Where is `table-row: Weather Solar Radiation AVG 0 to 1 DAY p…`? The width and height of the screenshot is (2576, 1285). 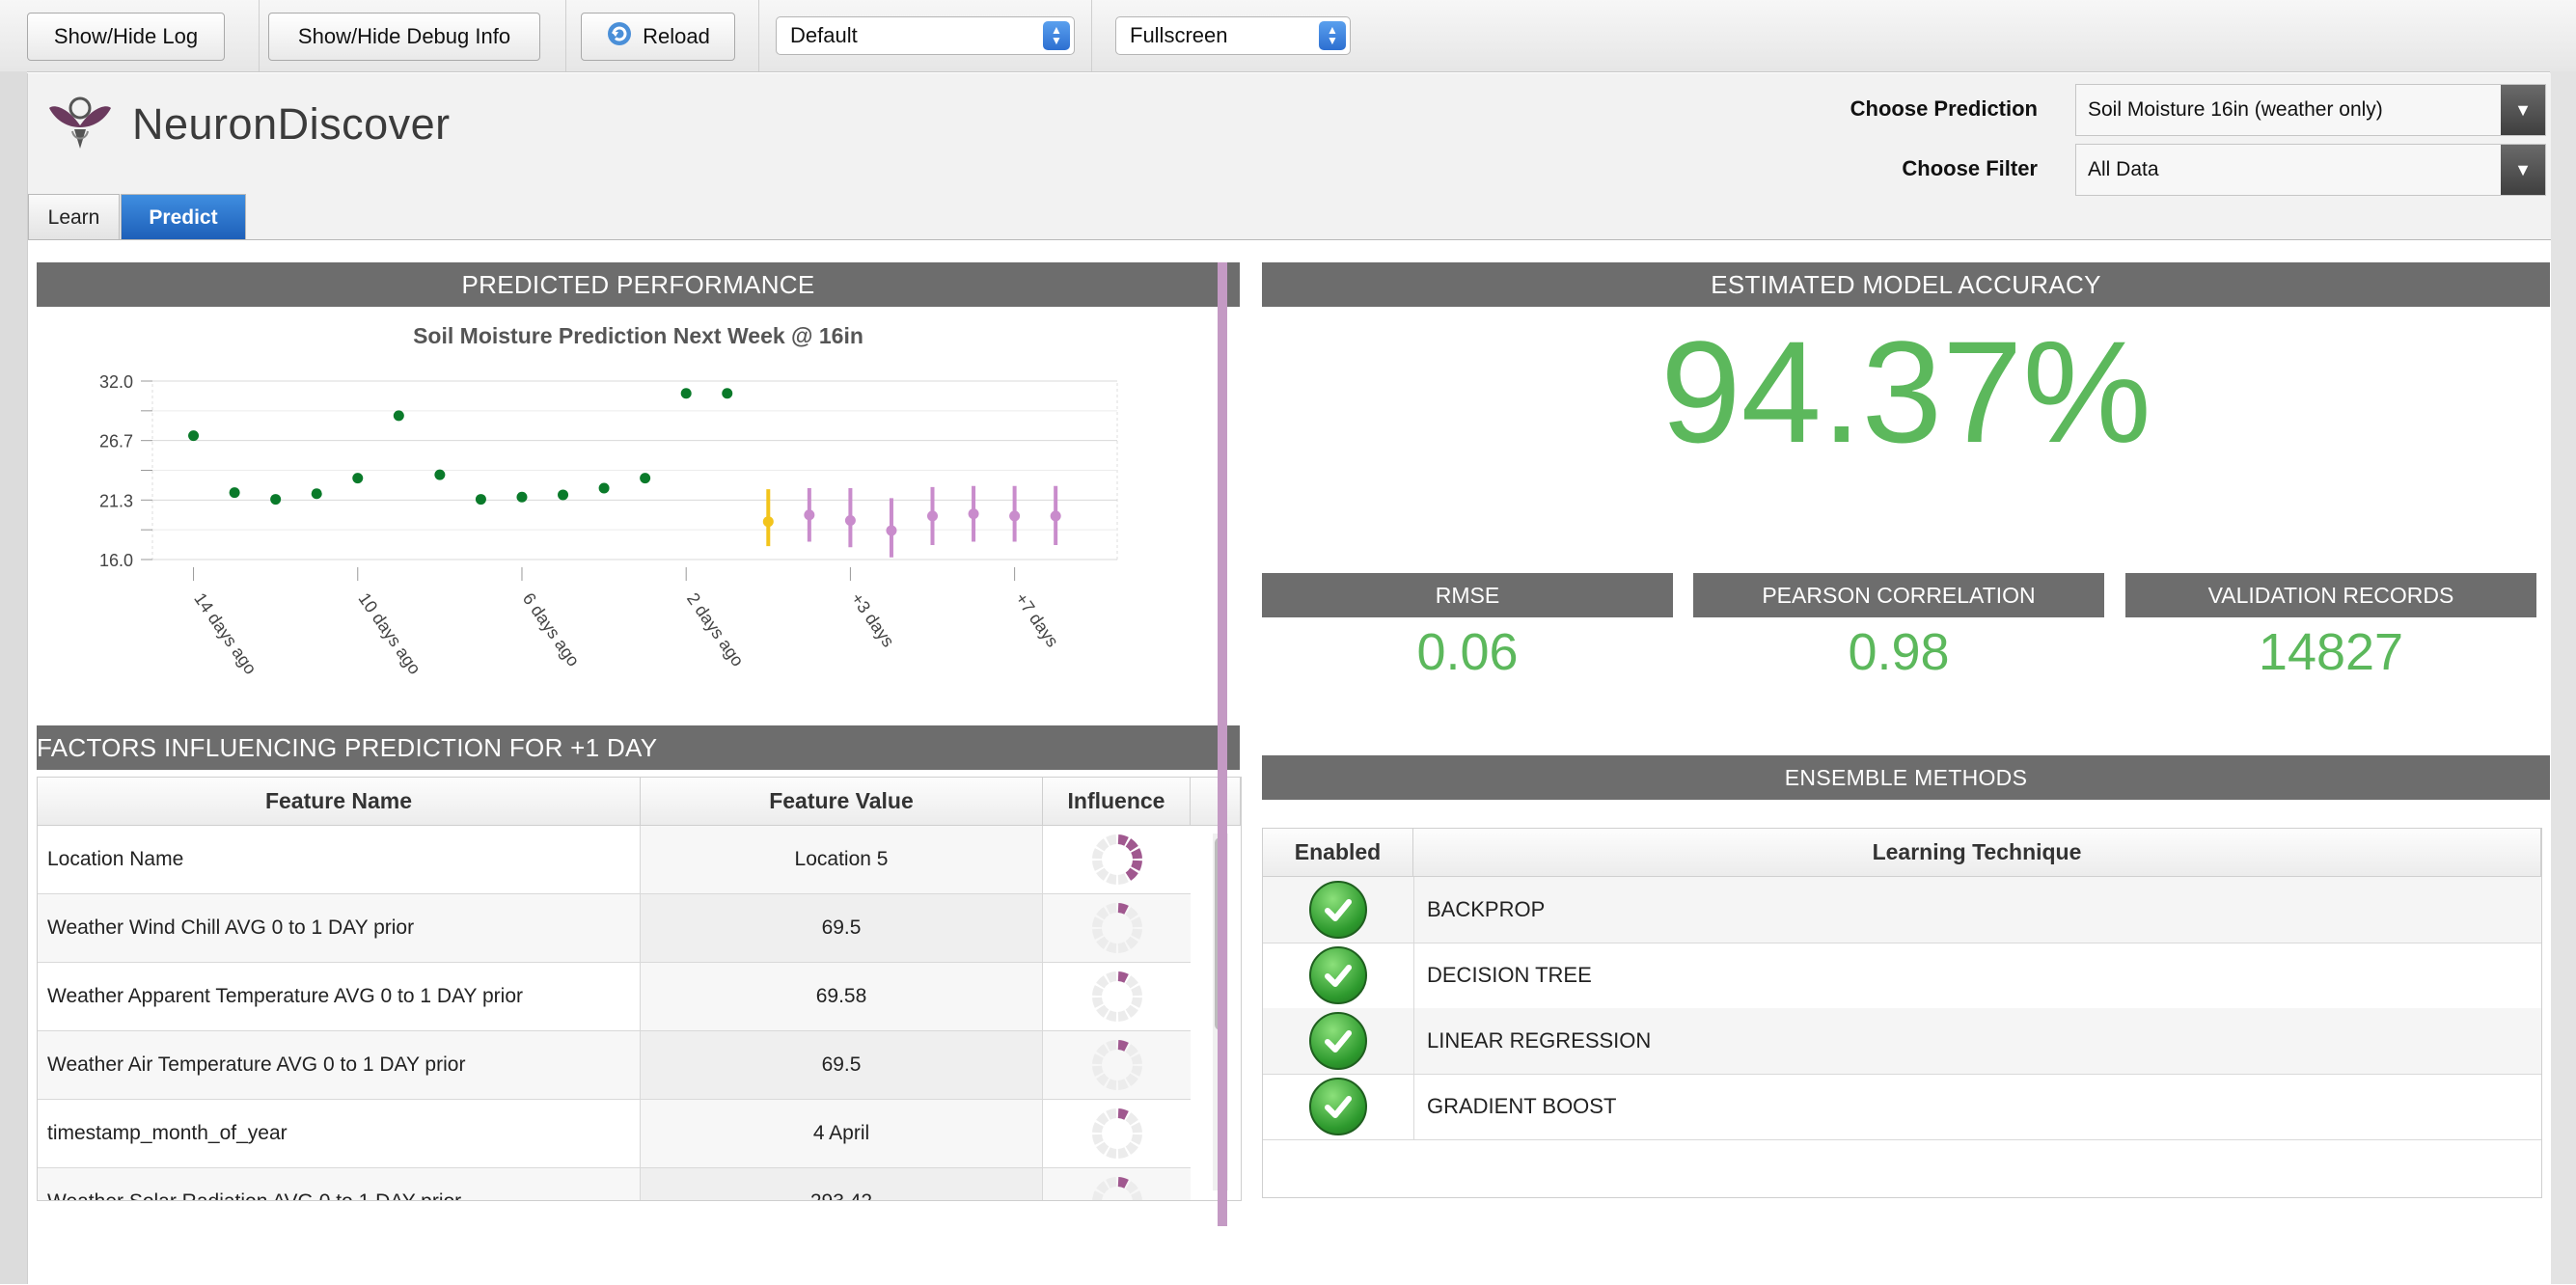 table-row: Weather Solar Radiation AVG 0 to 1 DAY p… is located at coordinates (614, 1184).